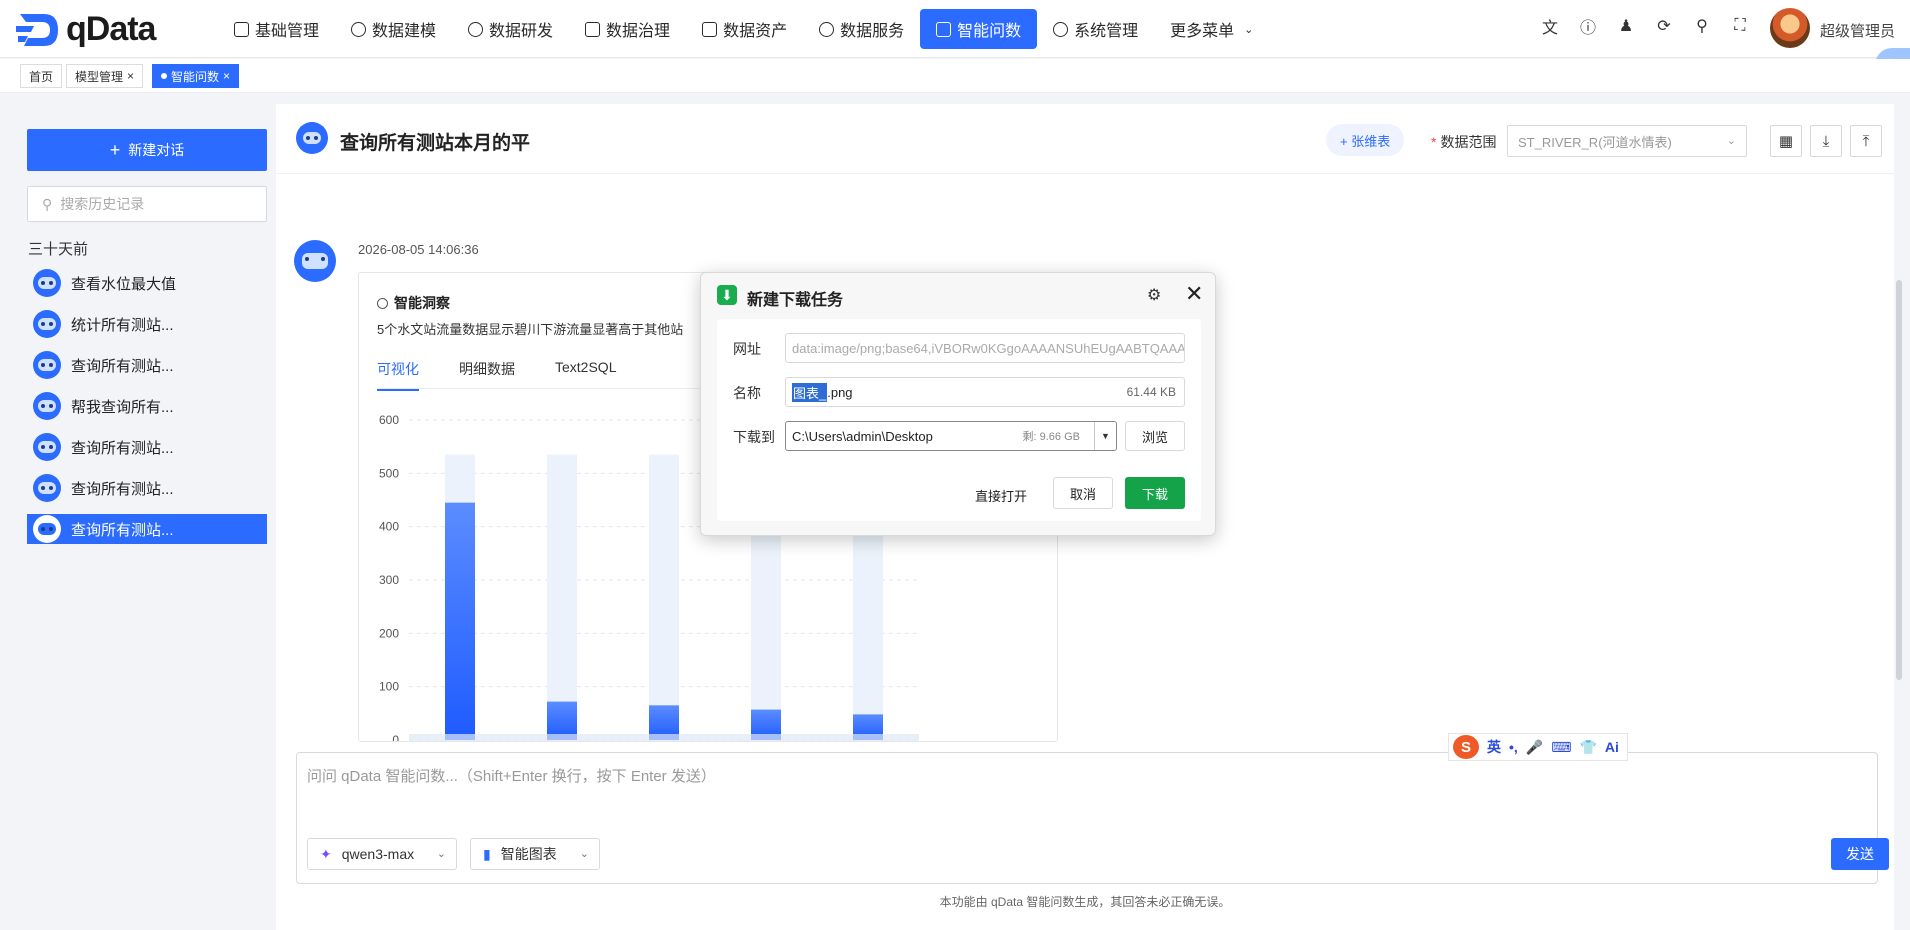 This screenshot has width=1910, height=930. Describe the element at coordinates (1588, 26) in the screenshot. I see `help-icon: ⓘ` at that location.